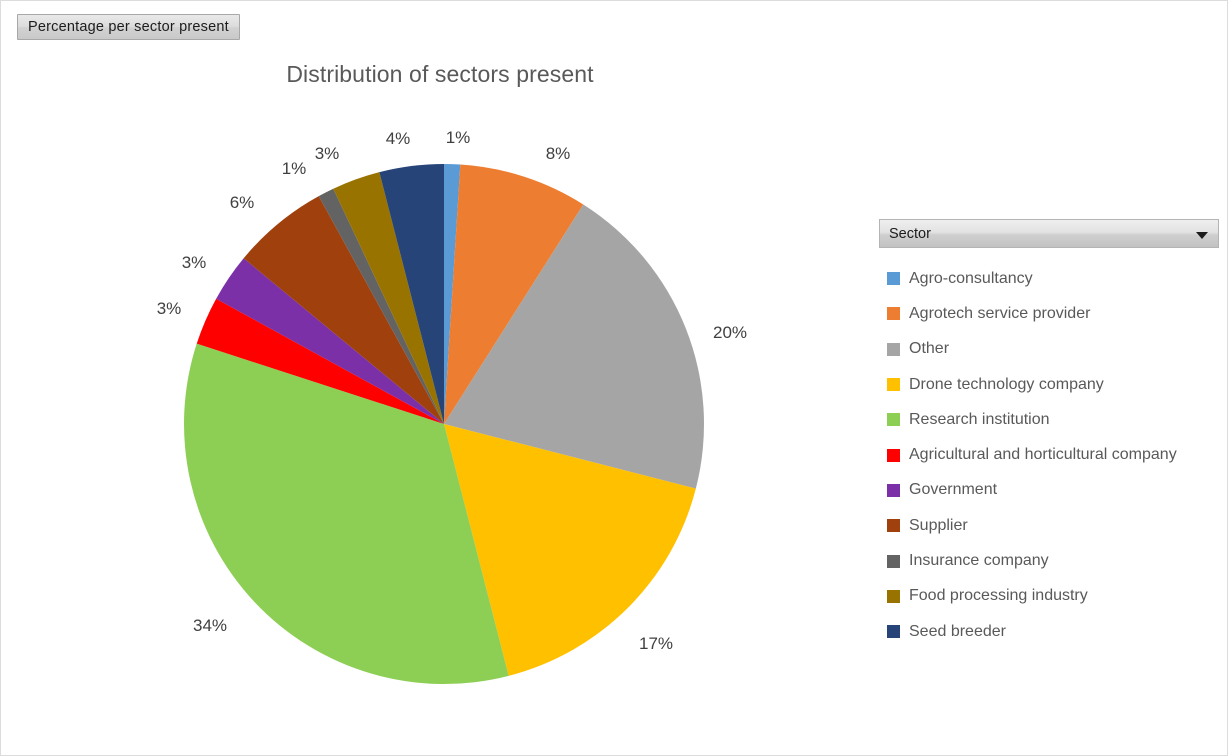 The width and height of the screenshot is (1228, 756). What do you see at coordinates (953, 490) in the screenshot?
I see `legend-item-label: Government` at bounding box center [953, 490].